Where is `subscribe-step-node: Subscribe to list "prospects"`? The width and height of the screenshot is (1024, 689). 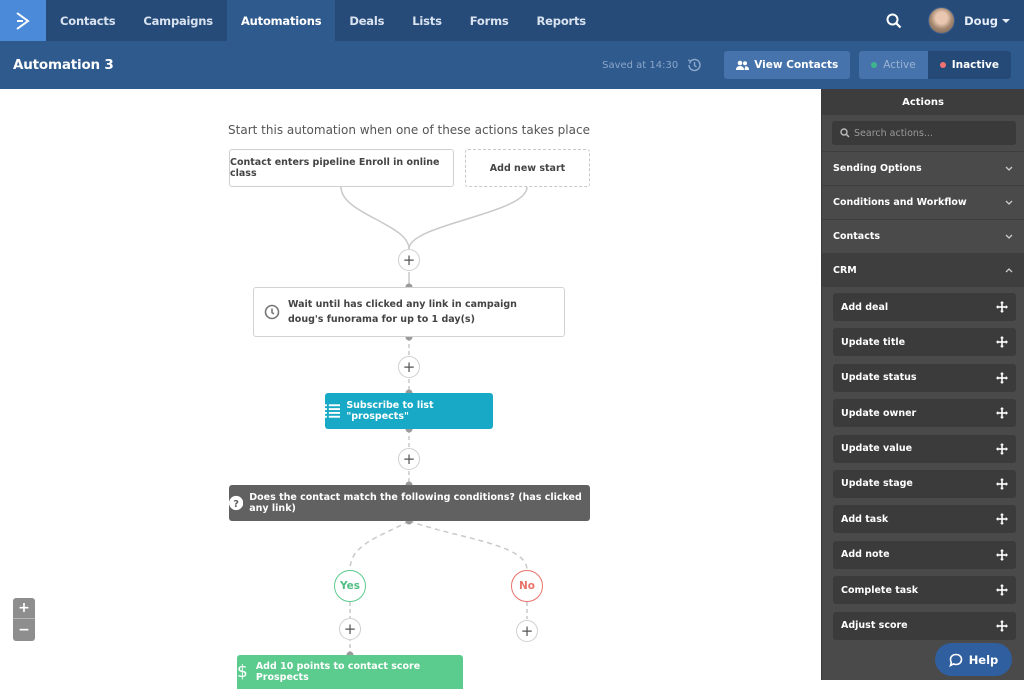
subscribe-step-node: Subscribe to list "prospects" is located at coordinates (409, 411).